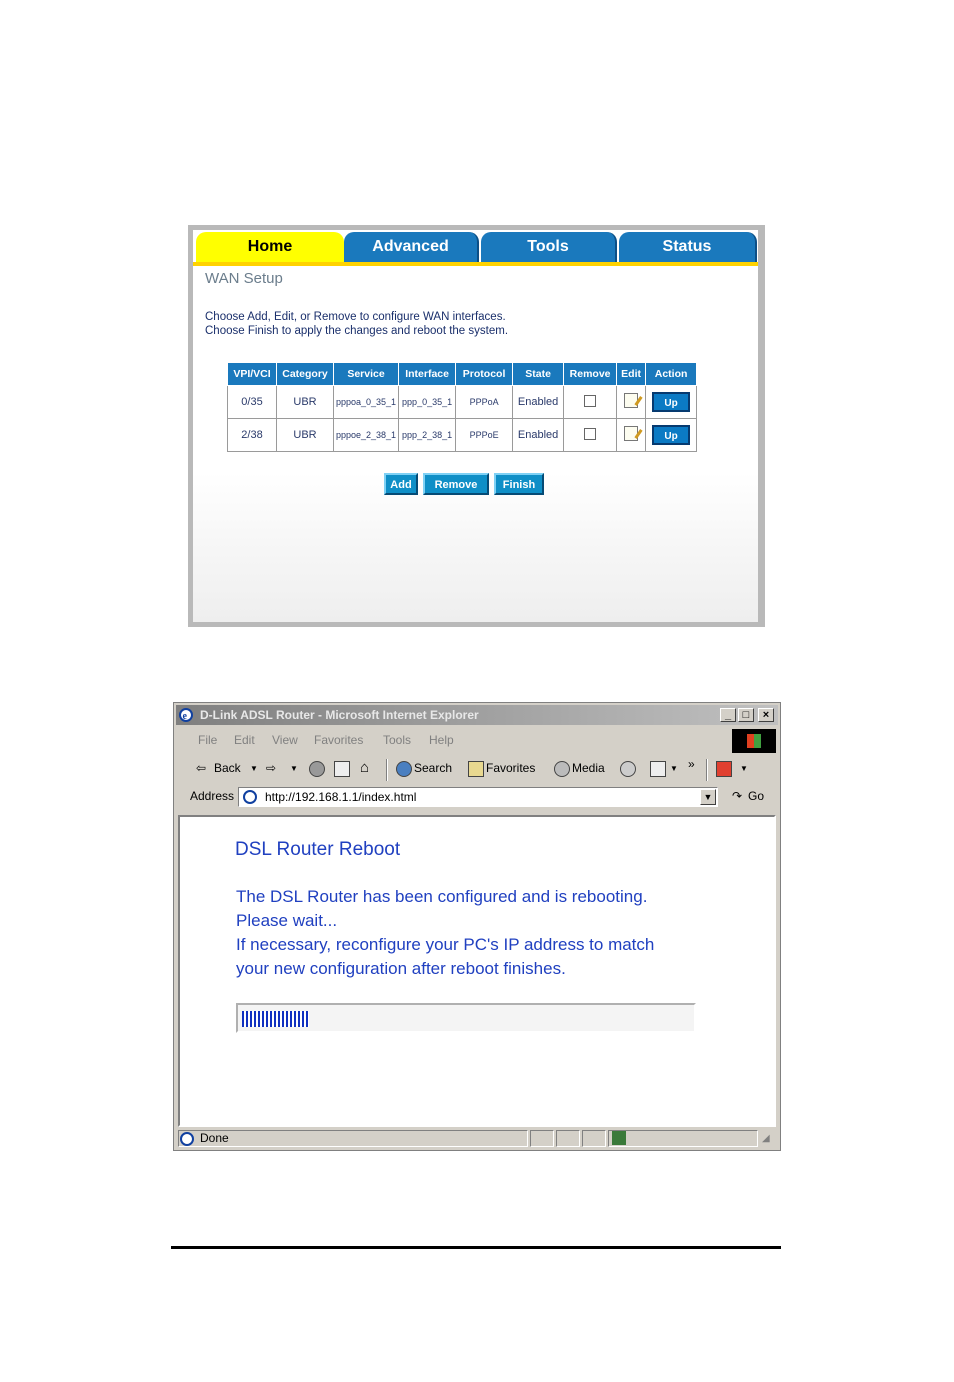 This screenshot has height=1382, width=954. I want to click on refresh-icon, so click(342, 769).